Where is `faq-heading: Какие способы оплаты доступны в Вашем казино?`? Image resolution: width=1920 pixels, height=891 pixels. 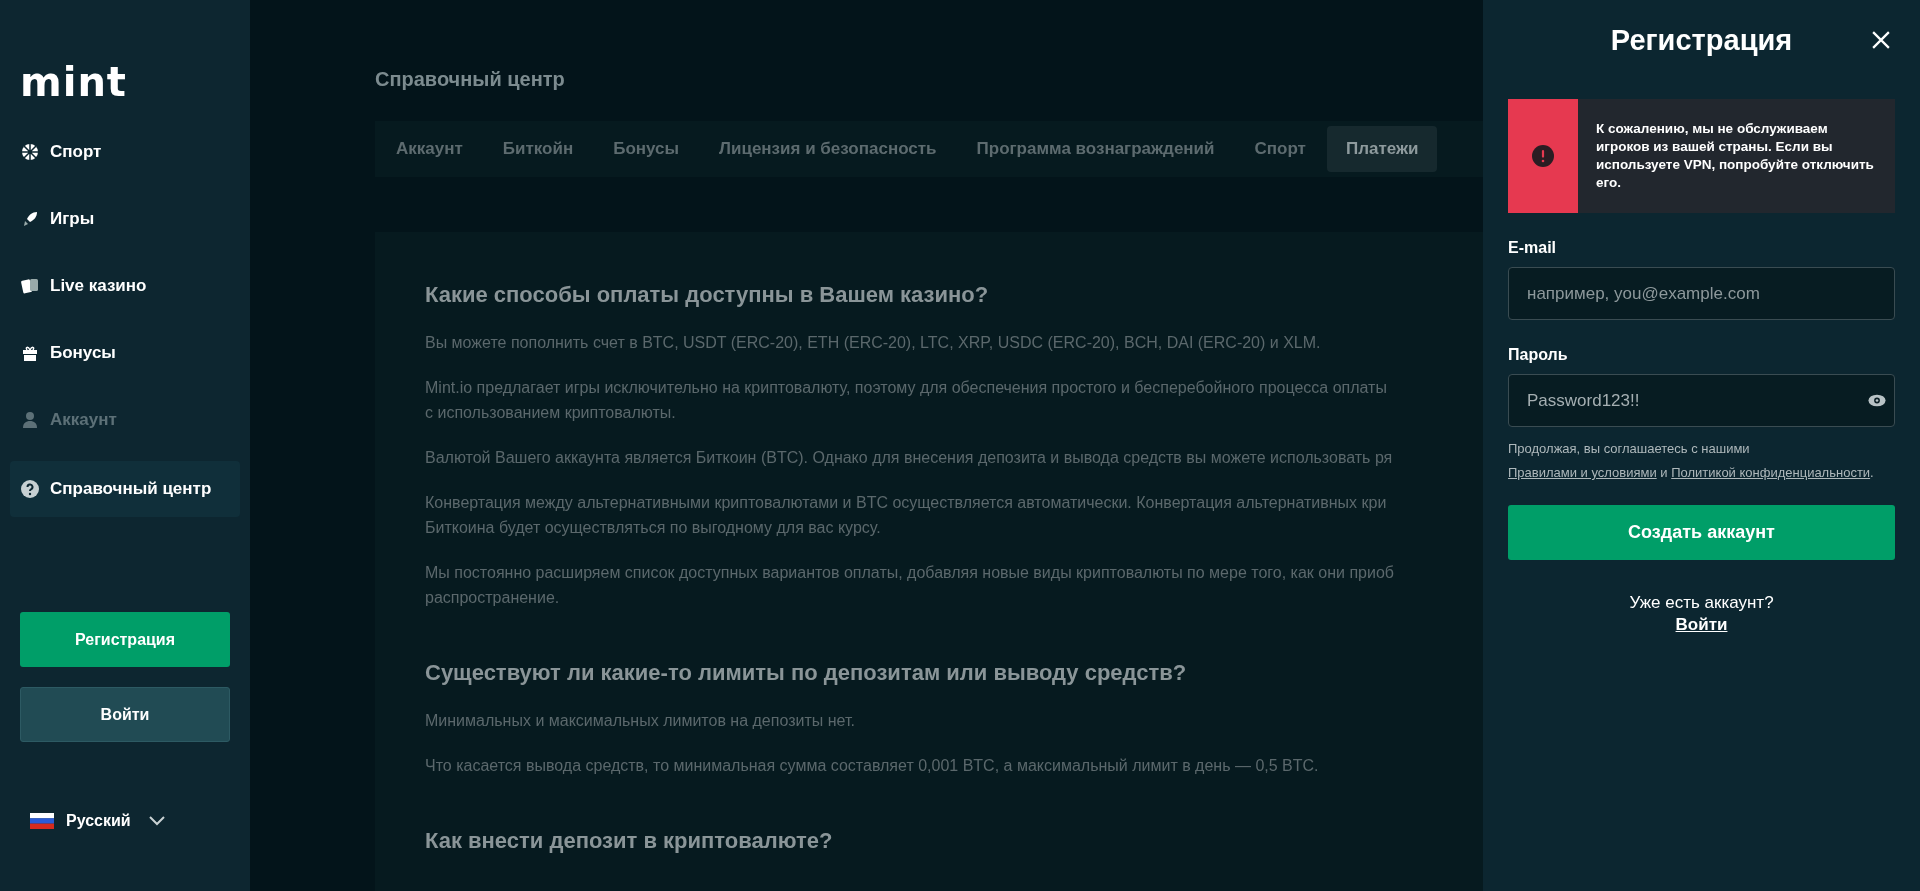
faq-heading: Какие способы оплаты доступны в Вашем казино? is located at coordinates (707, 295).